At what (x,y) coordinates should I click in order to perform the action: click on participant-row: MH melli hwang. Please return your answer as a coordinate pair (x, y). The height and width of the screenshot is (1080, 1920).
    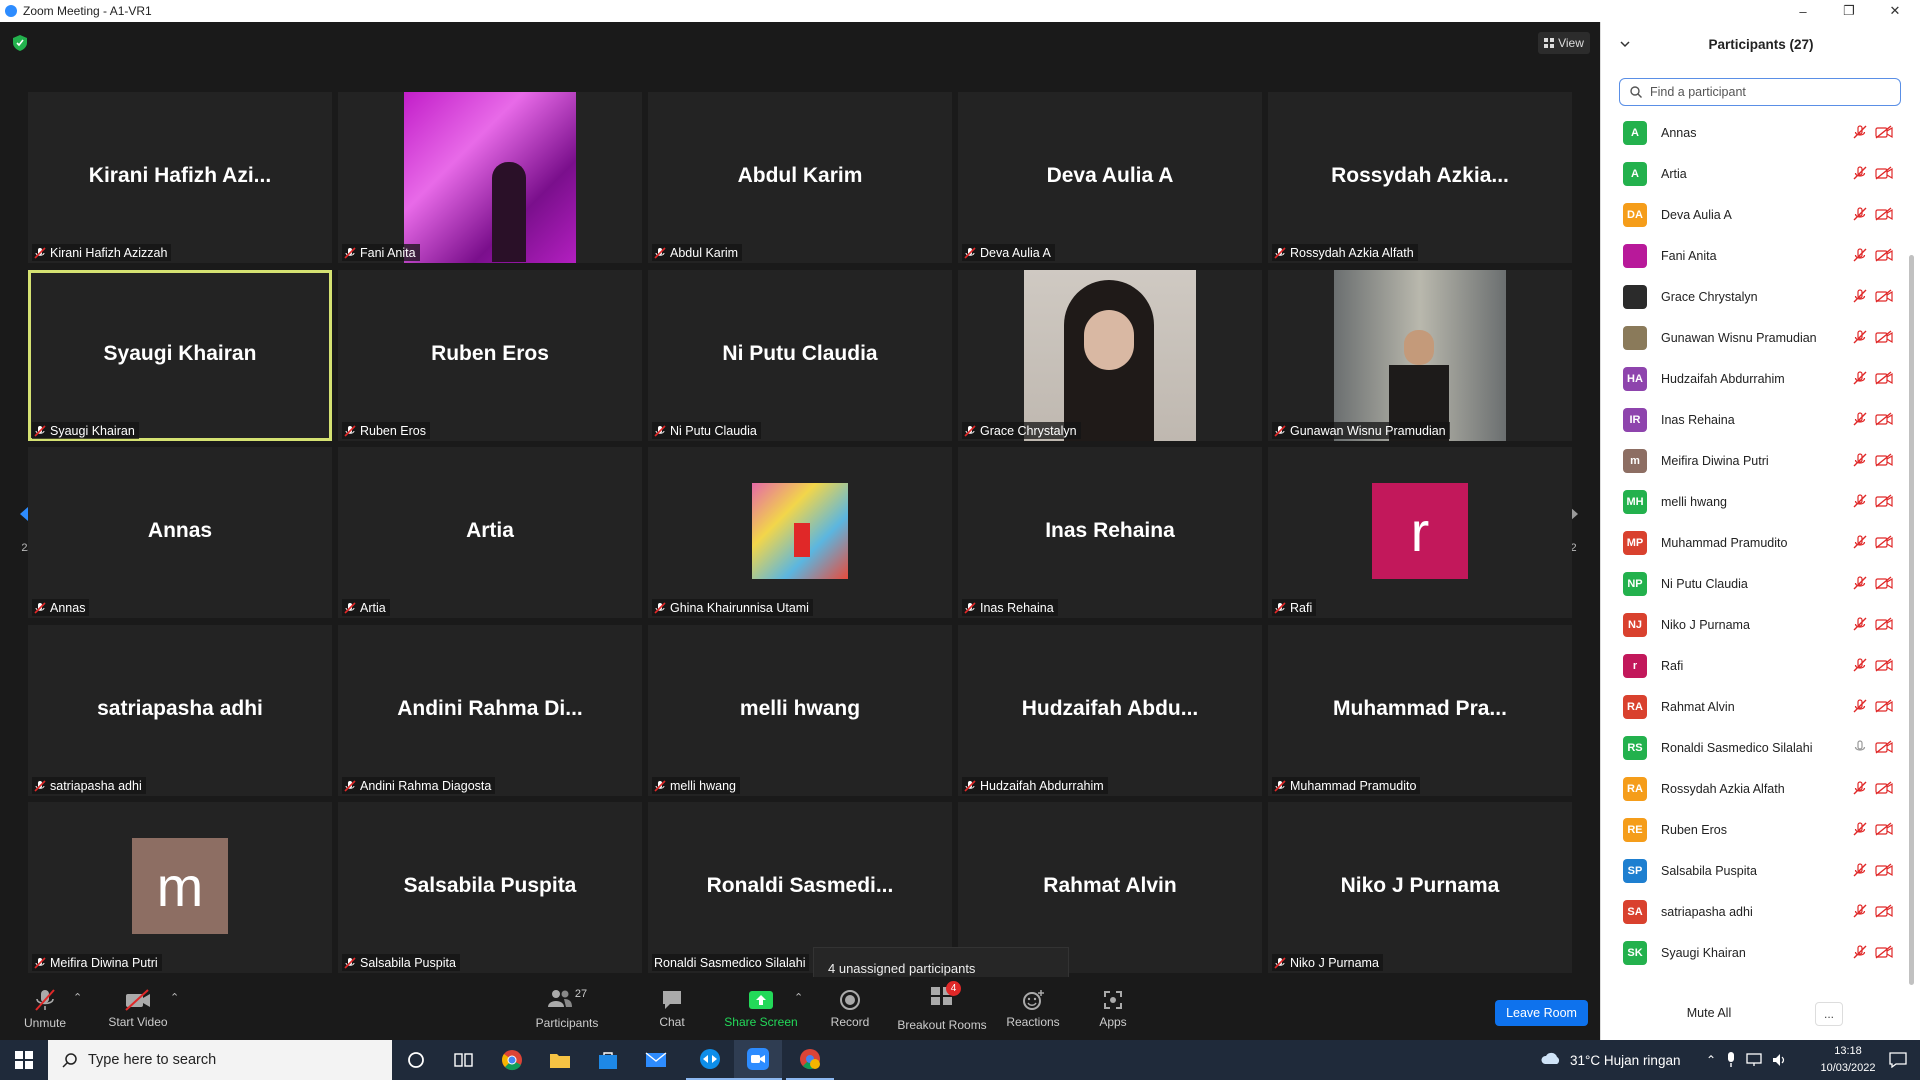
    Looking at the image, I should click on (1764, 501).